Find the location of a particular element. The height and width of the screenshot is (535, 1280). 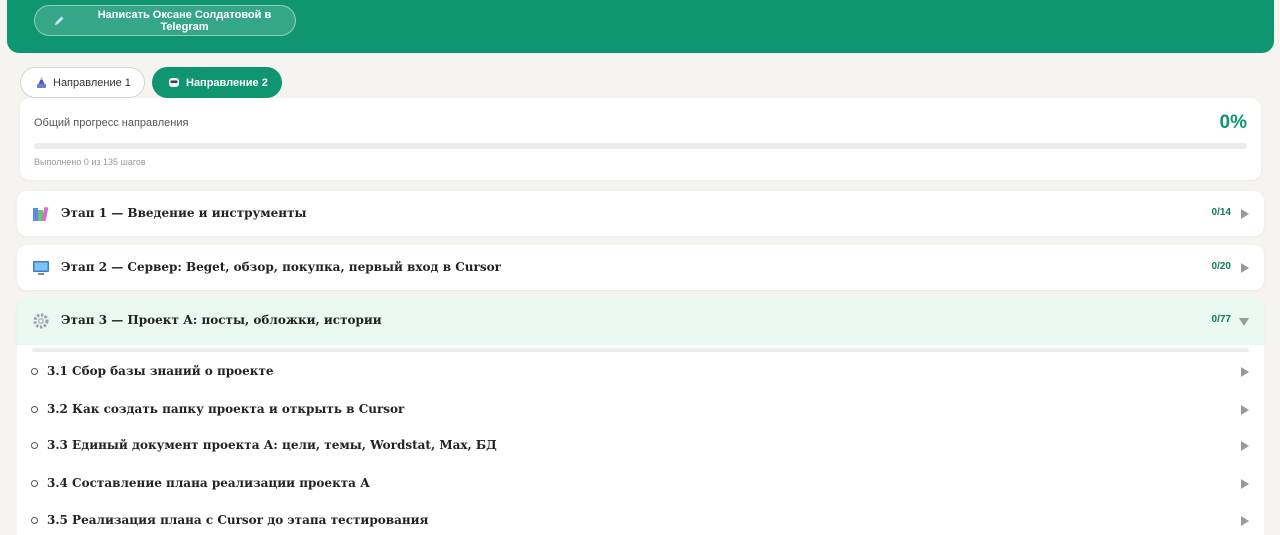

mask-icon is located at coordinates (174, 82).